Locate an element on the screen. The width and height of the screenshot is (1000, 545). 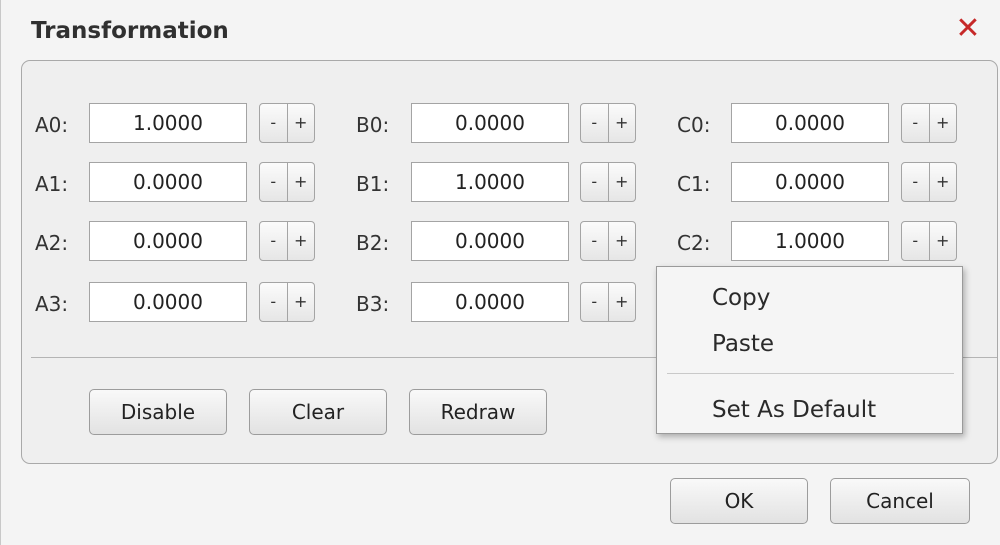
input-a0 is located at coordinates (168, 123).